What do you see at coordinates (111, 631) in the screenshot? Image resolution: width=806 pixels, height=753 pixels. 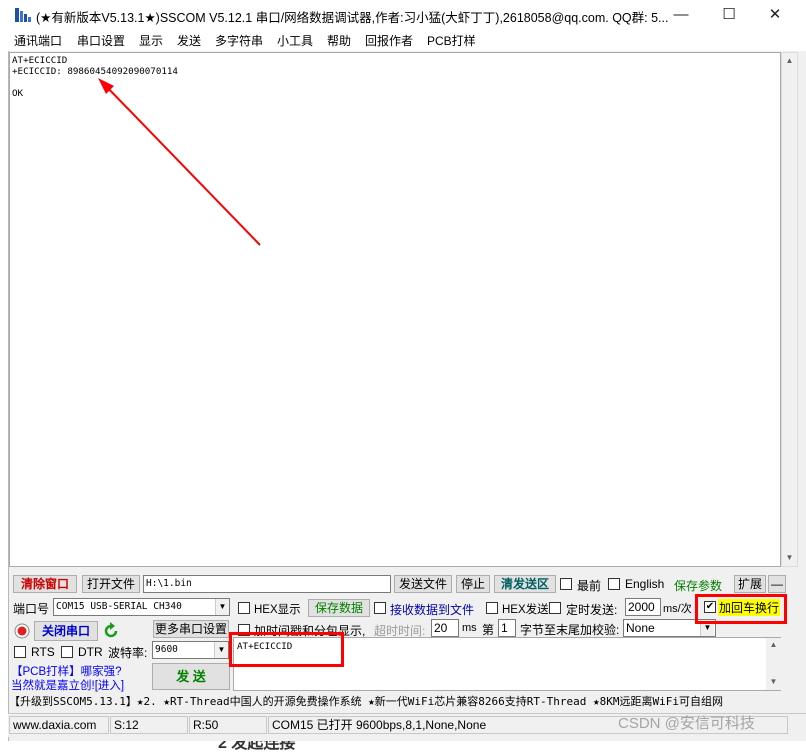 I see `refresh-icon` at bounding box center [111, 631].